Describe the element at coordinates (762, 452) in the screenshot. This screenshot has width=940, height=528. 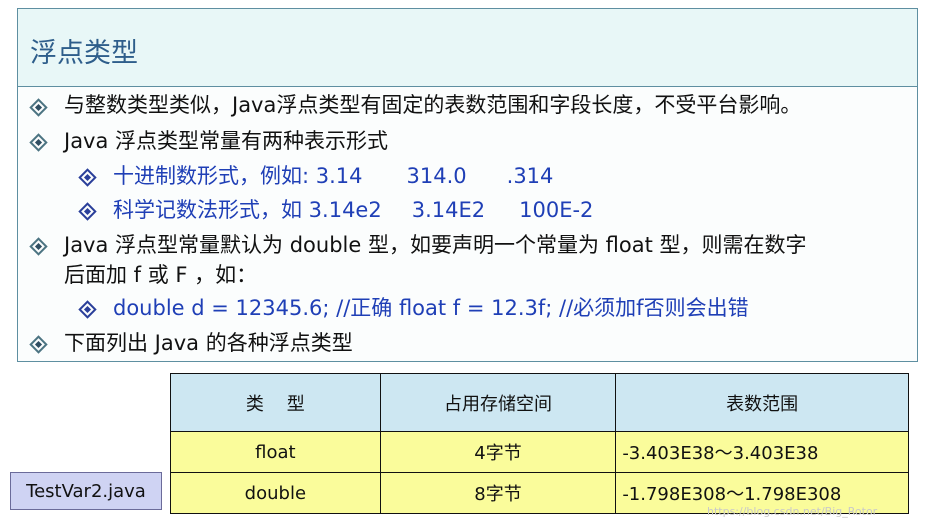
I see `cell-range: -3.403E38～3.403E38` at that location.